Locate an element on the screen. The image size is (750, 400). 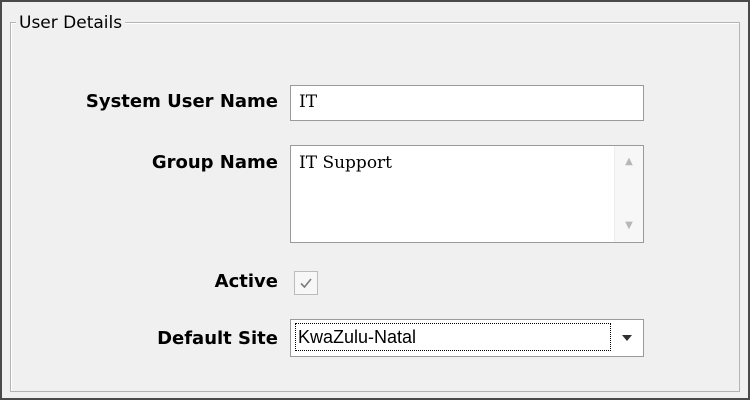
system-user-name-value: IT is located at coordinates (308, 102).